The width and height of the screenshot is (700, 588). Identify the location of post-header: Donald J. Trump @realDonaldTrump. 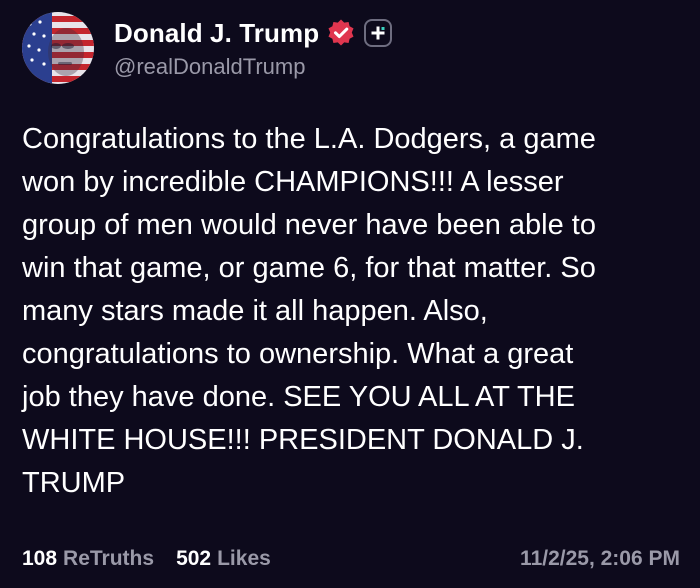
(207, 48).